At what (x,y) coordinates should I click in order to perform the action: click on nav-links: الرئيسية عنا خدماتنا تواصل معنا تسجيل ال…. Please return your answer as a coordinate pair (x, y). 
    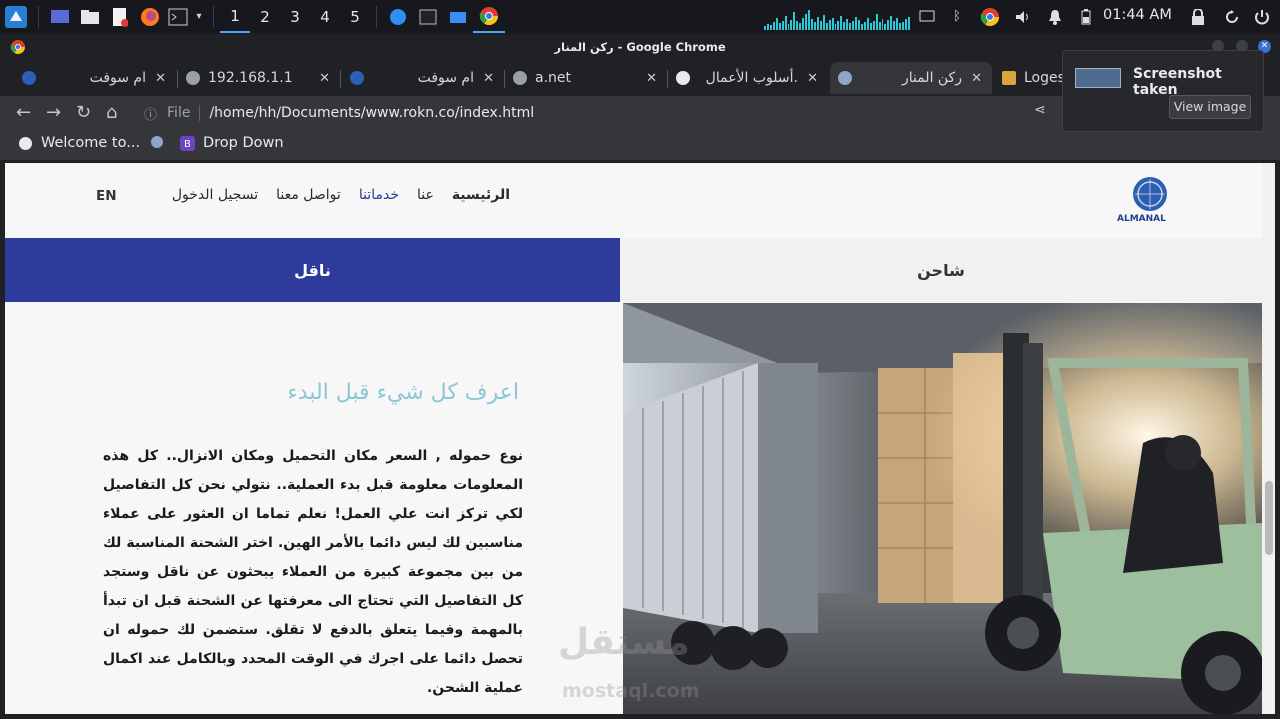
    Looking at the image, I should click on (341, 195).